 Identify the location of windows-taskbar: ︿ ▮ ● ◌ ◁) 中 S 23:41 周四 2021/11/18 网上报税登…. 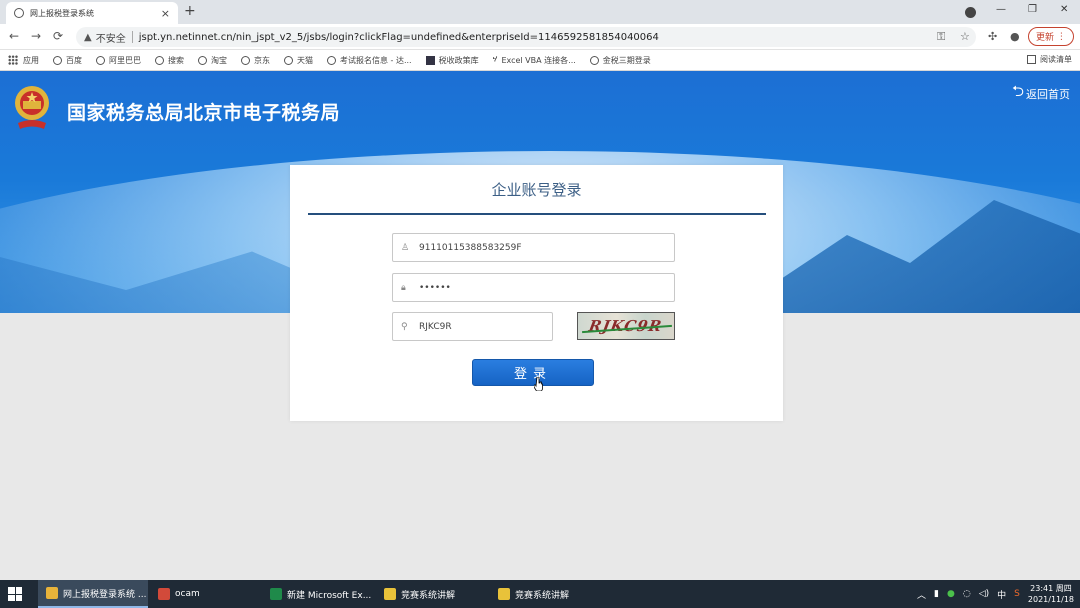
(540, 594).